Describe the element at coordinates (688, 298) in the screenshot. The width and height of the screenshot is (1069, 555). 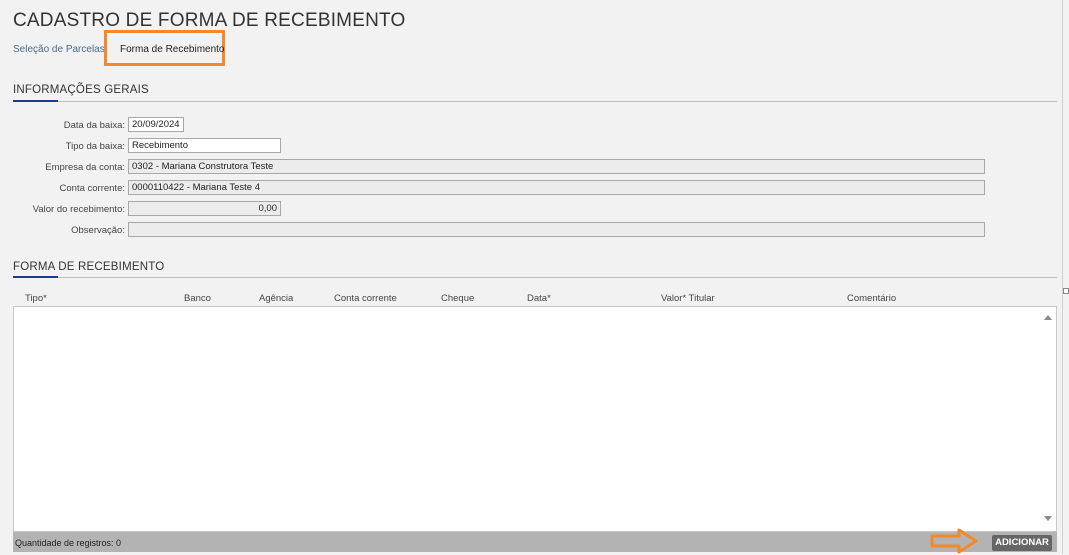
I see `column-header-valor-titular: Valor* Titular` at that location.